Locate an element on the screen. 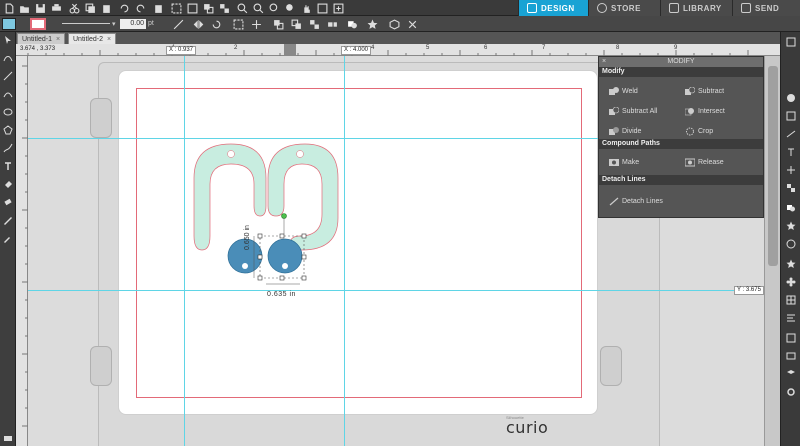  center-icon is located at coordinates (256, 24).